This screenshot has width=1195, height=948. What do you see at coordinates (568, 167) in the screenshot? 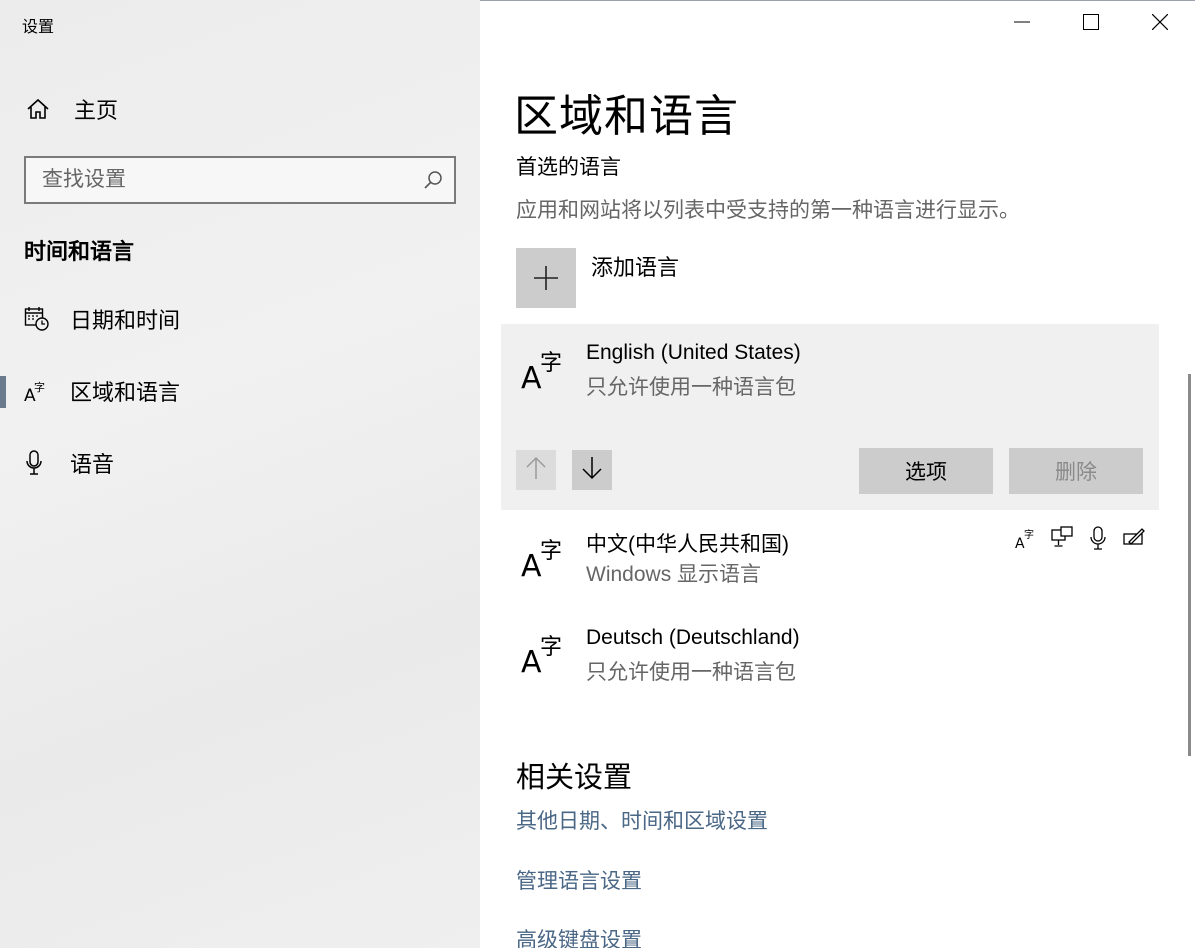
I see `preferred-languages-heading: 首选的语言` at bounding box center [568, 167].